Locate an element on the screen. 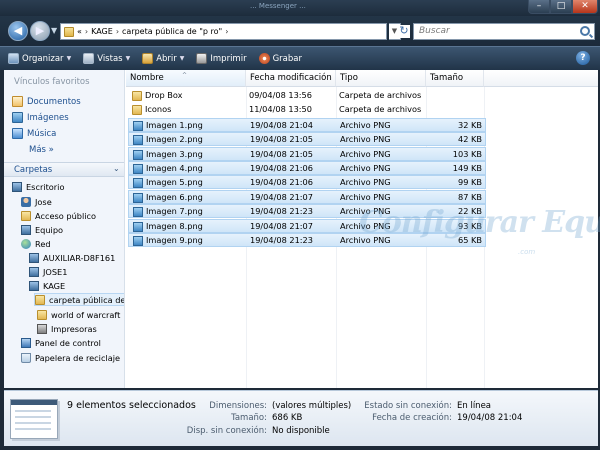 This screenshot has height=450, width=600. minimize-button: – is located at coordinates (539, 7).